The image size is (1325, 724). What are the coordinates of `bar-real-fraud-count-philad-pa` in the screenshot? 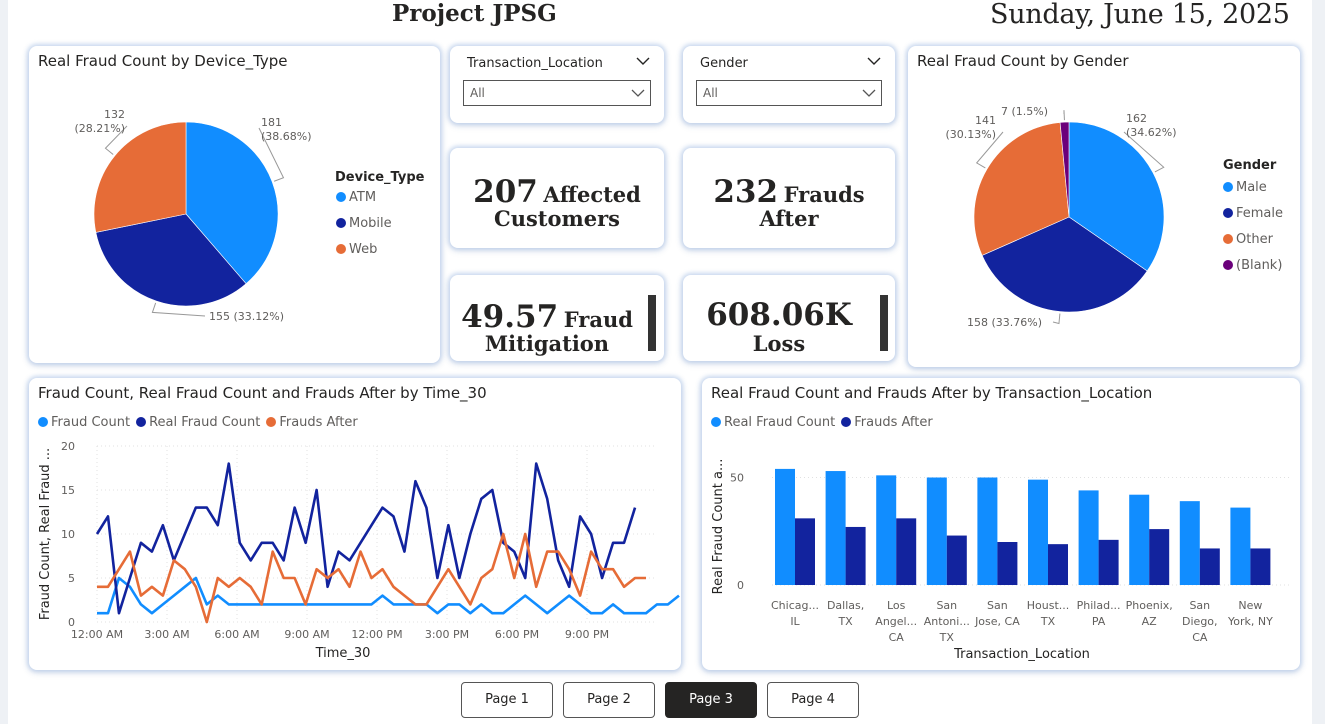 It's located at (1088, 537).